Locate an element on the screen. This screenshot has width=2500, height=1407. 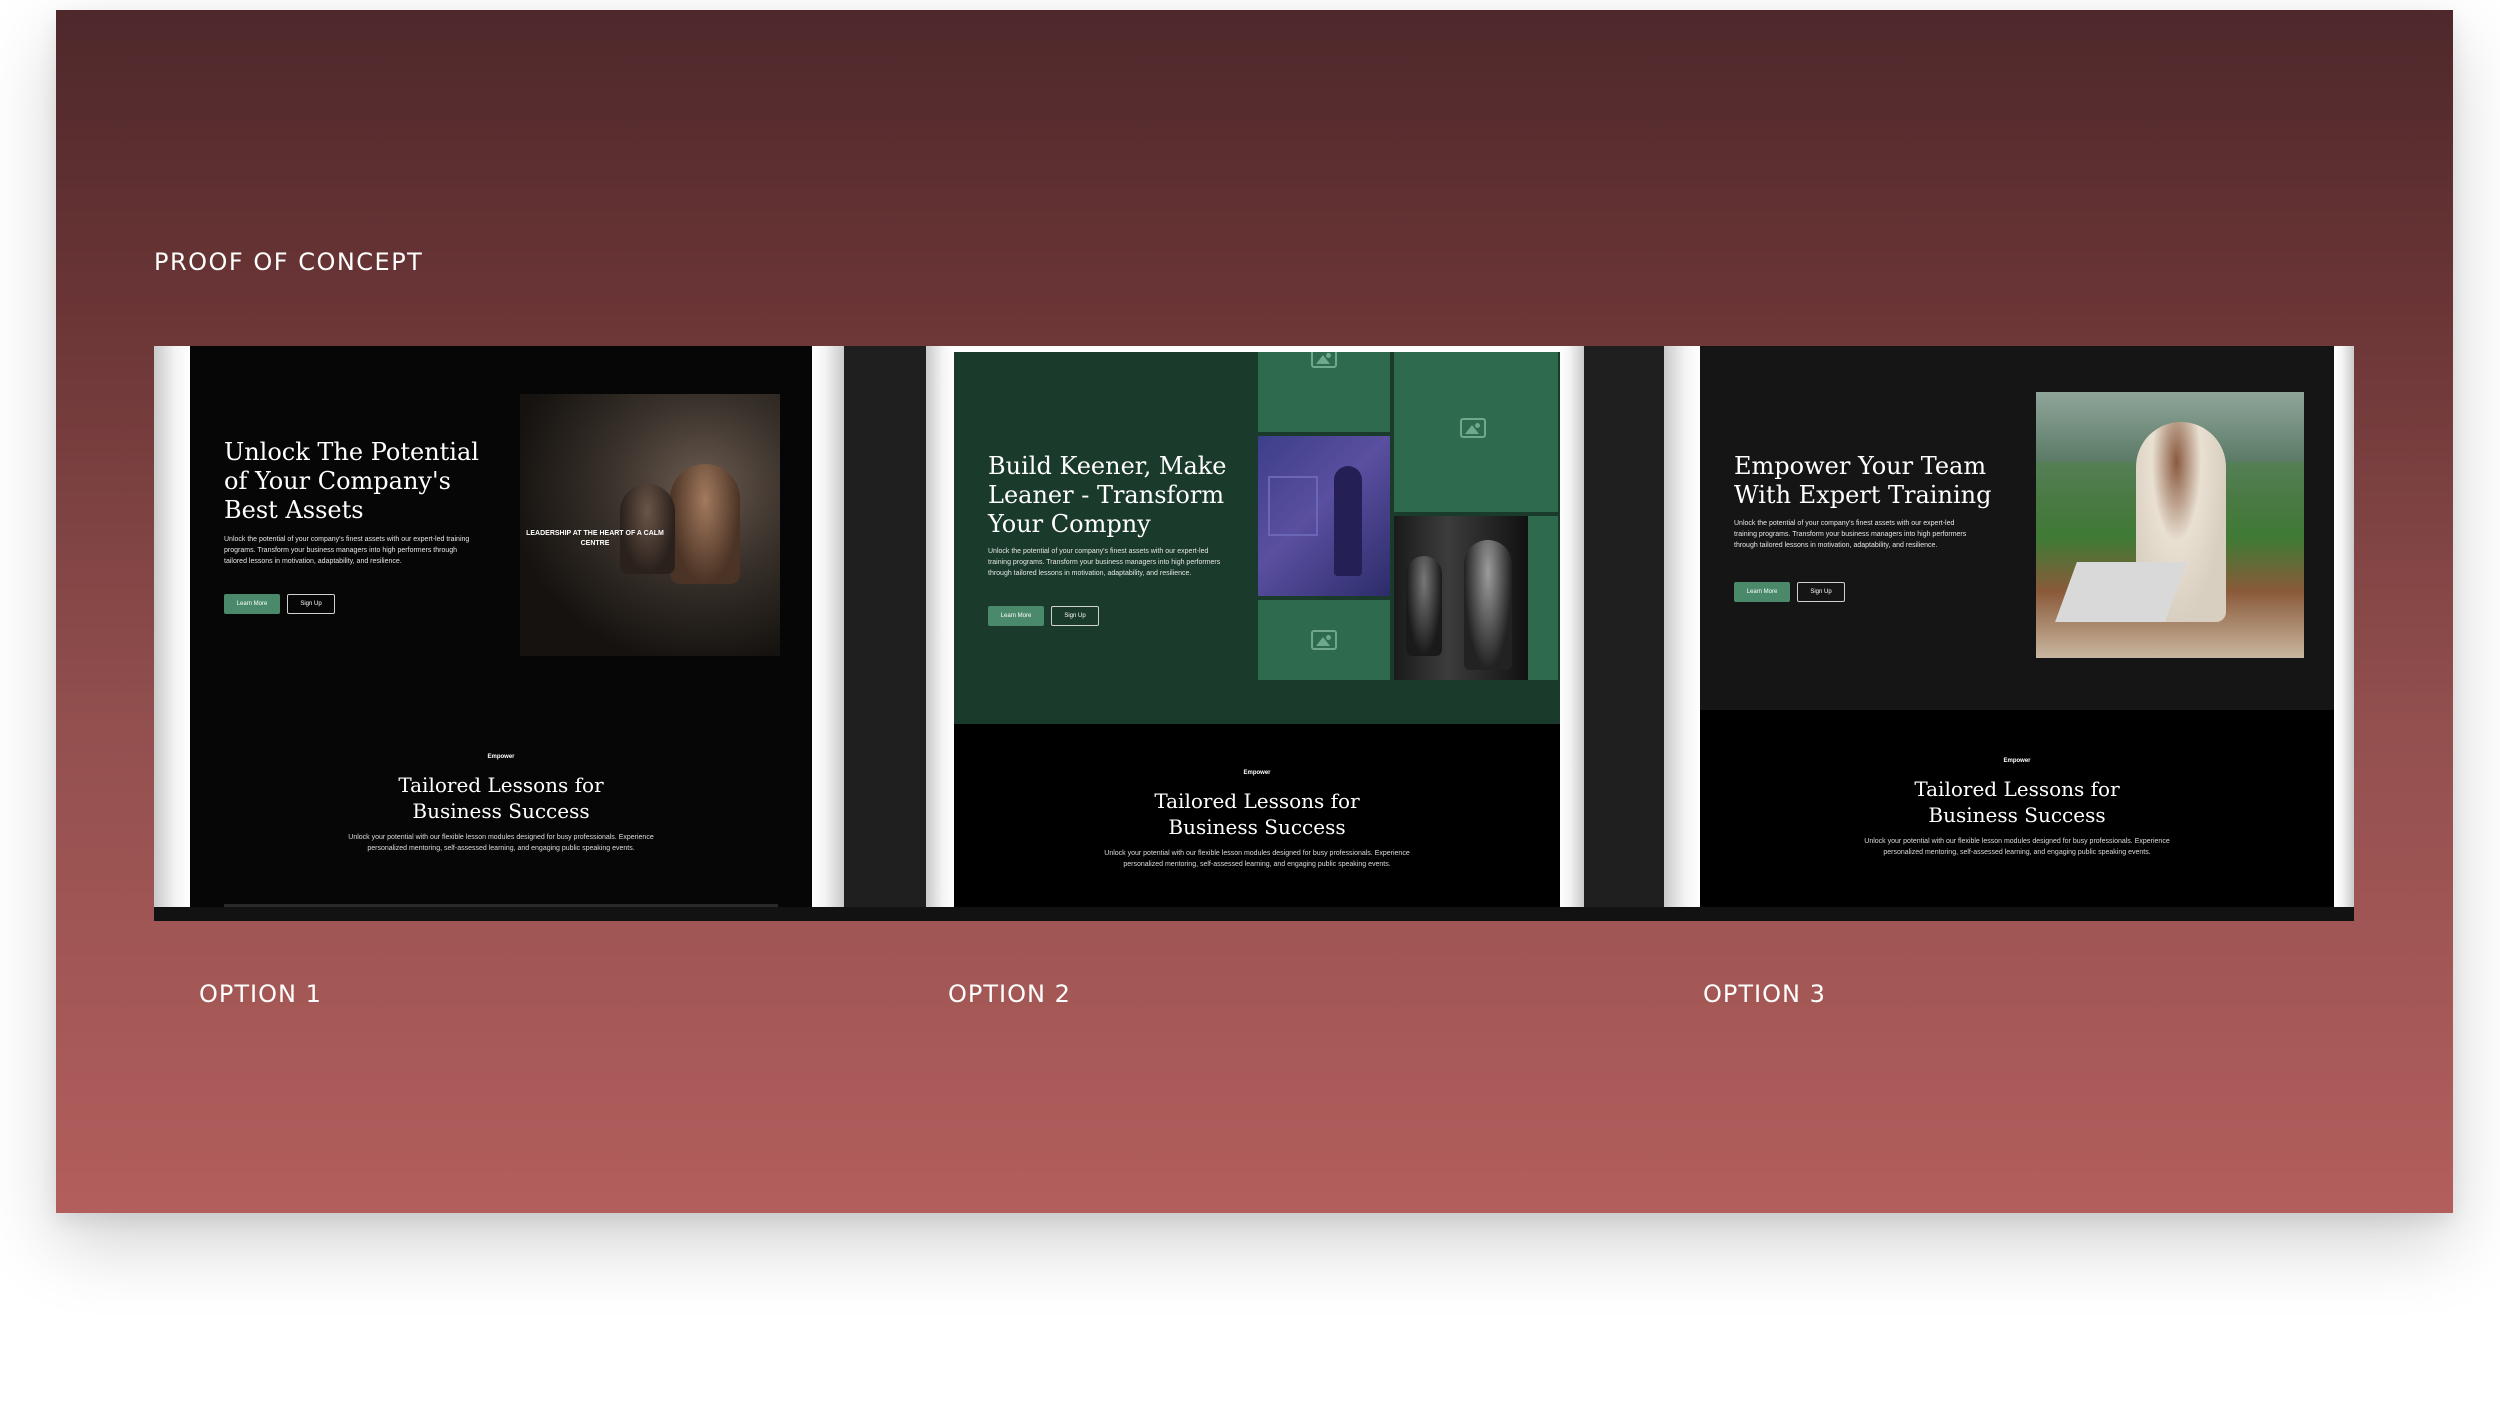
option-3-label: OPTION 3 is located at coordinates (1764, 994).